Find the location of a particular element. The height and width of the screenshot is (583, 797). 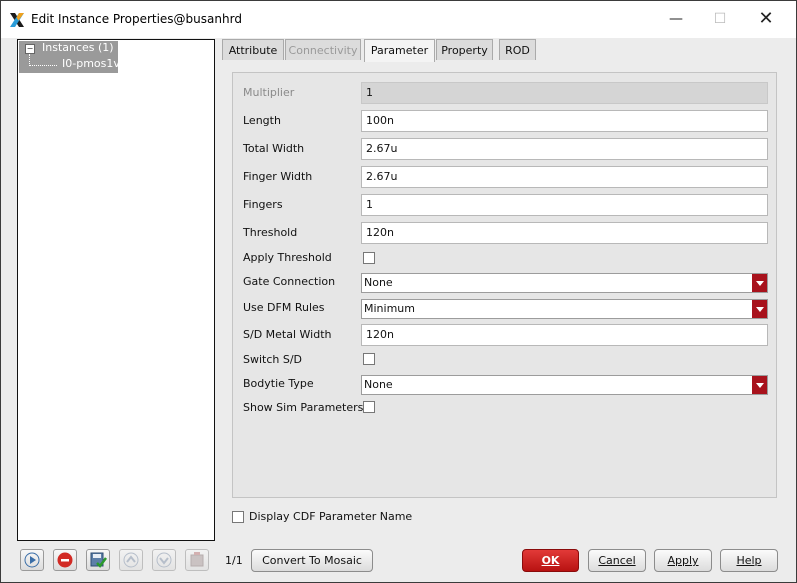

apply-threshold-checkbox is located at coordinates (369, 258).